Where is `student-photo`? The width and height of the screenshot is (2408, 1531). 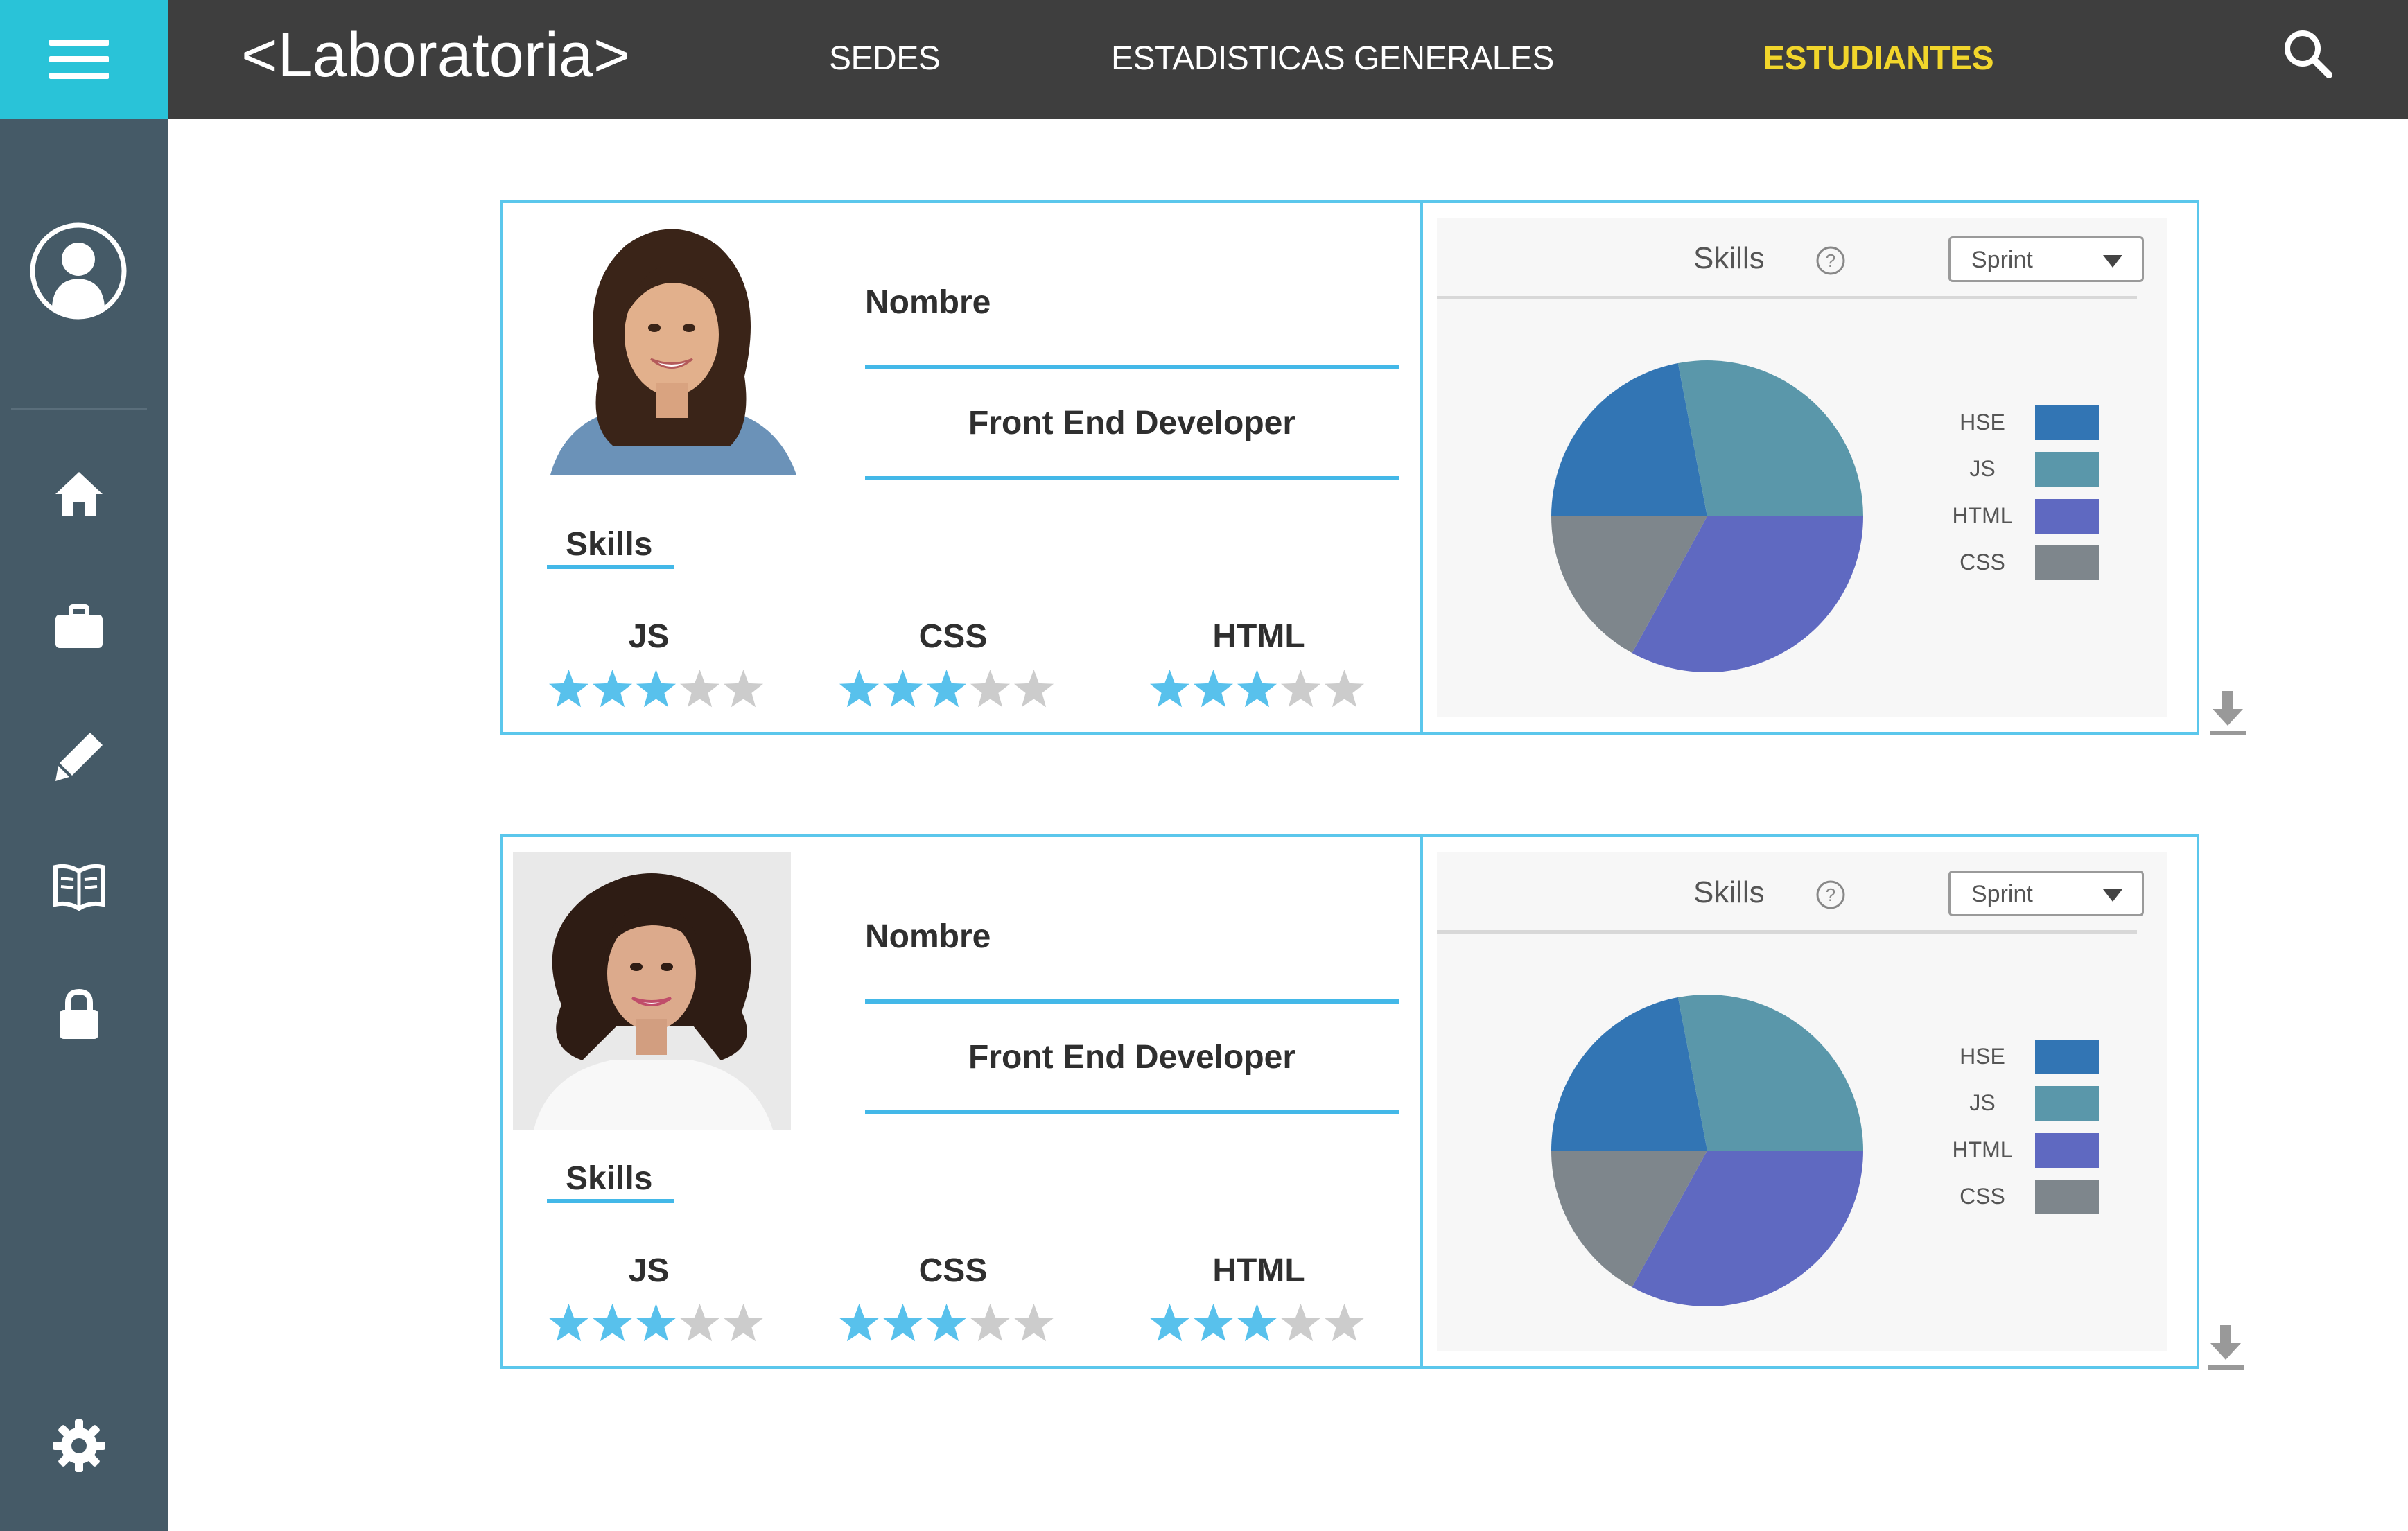 student-photo is located at coordinates (652, 991).